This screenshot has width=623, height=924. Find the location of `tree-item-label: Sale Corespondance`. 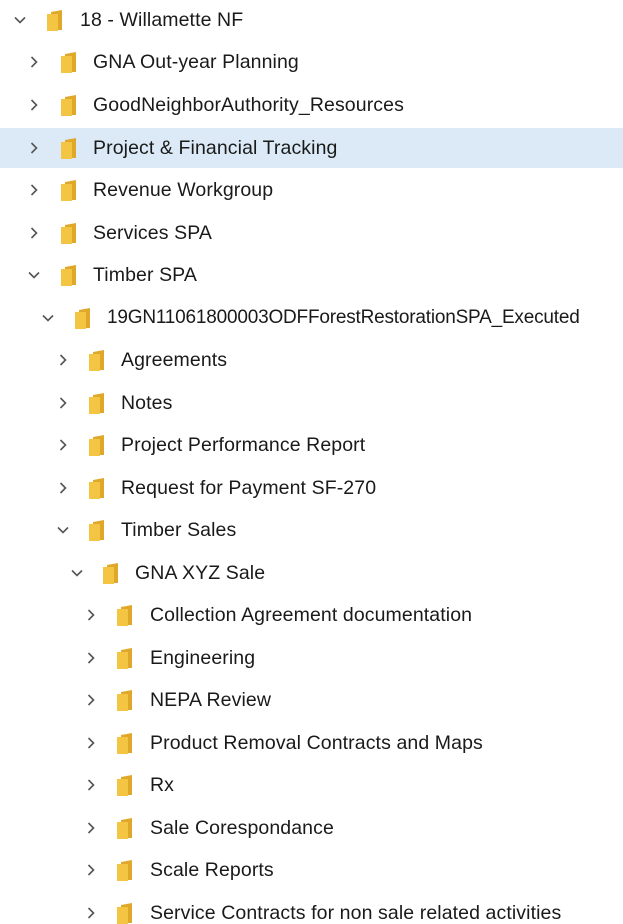

tree-item-label: Sale Corespondance is located at coordinates (242, 828).